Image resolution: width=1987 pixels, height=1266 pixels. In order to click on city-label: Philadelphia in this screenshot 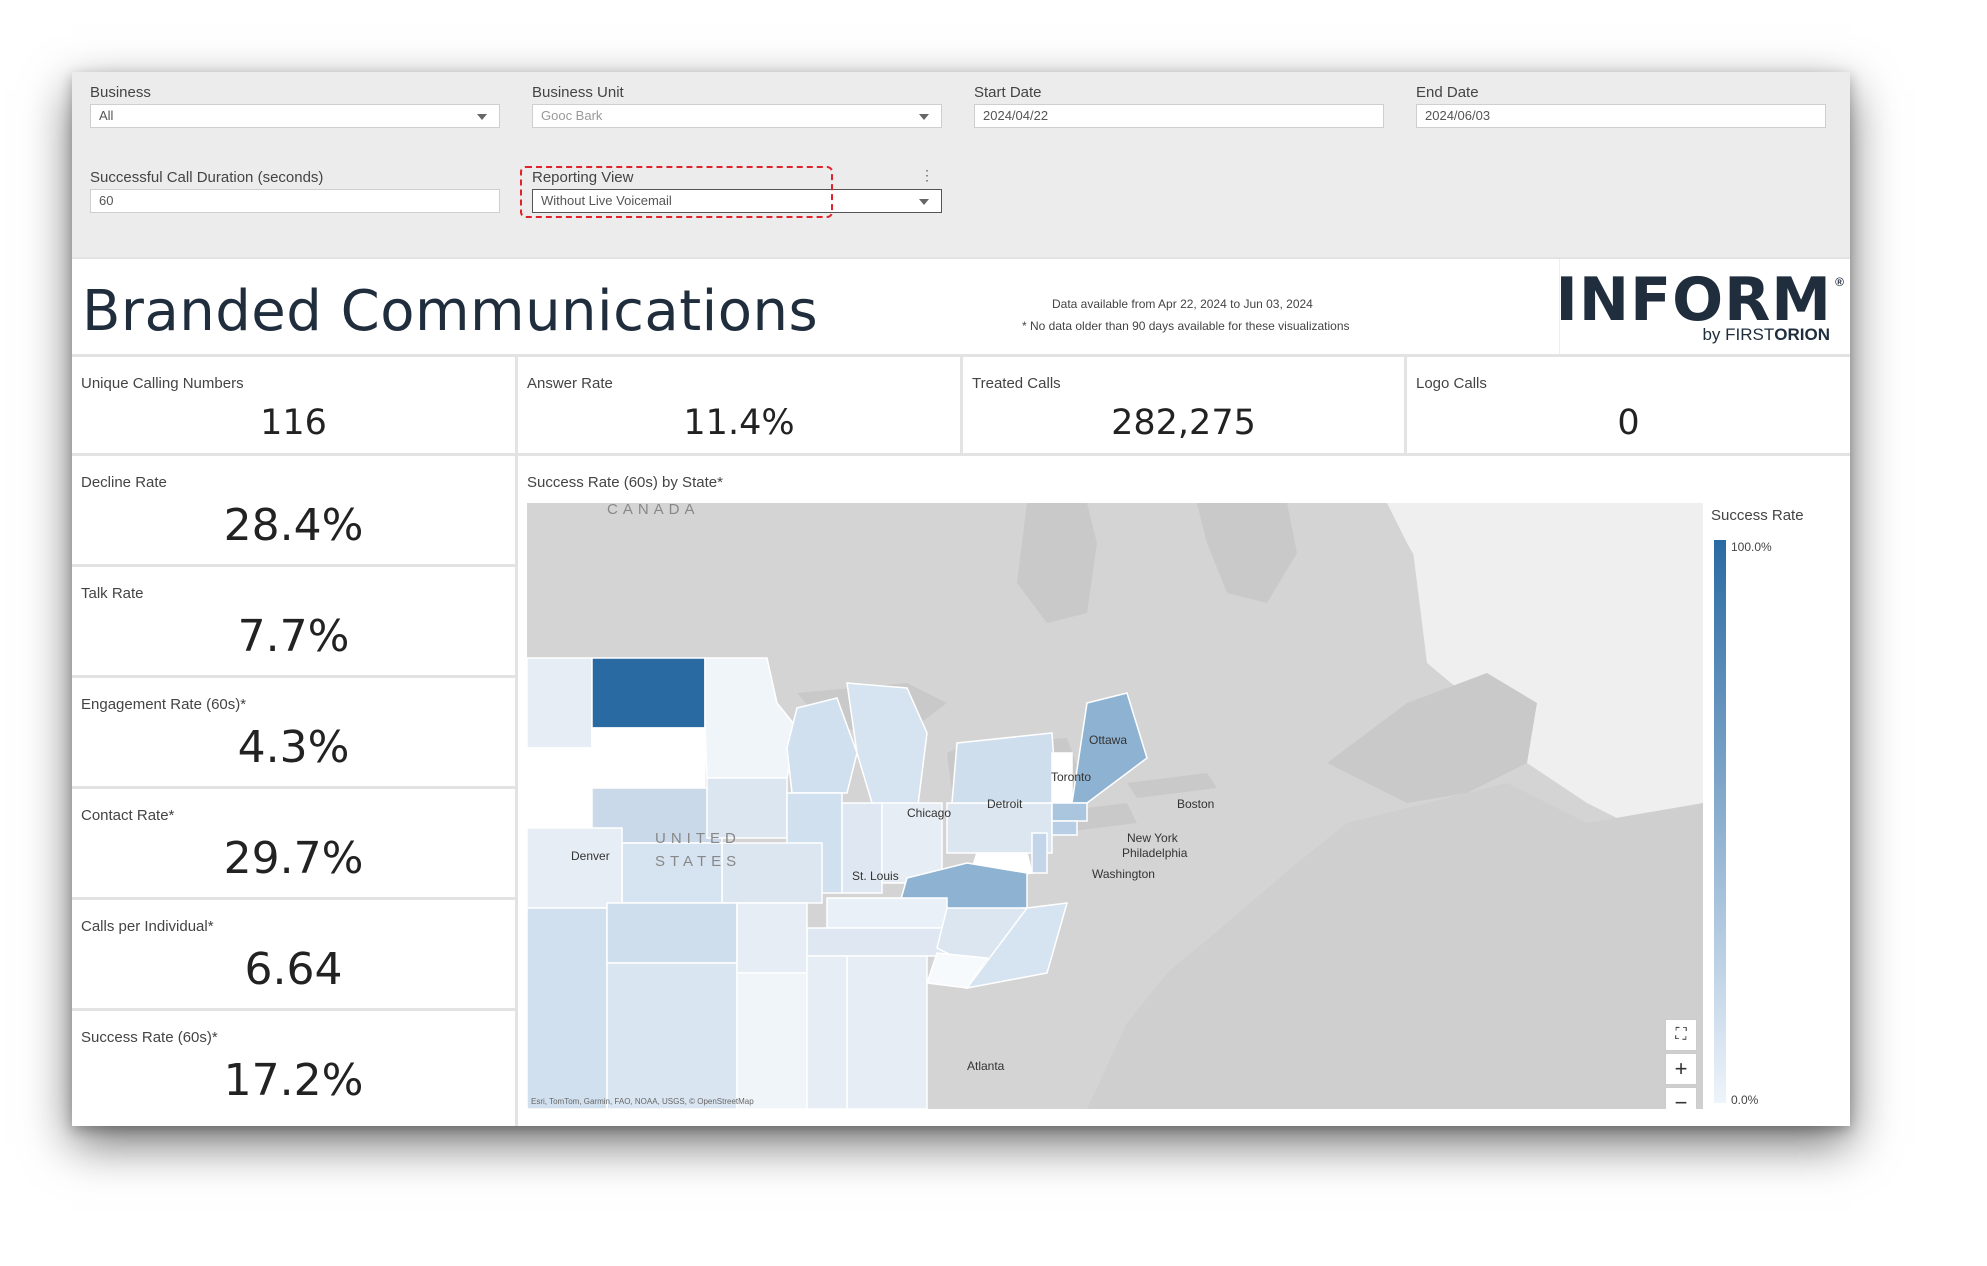, I will do `click(1155, 853)`.